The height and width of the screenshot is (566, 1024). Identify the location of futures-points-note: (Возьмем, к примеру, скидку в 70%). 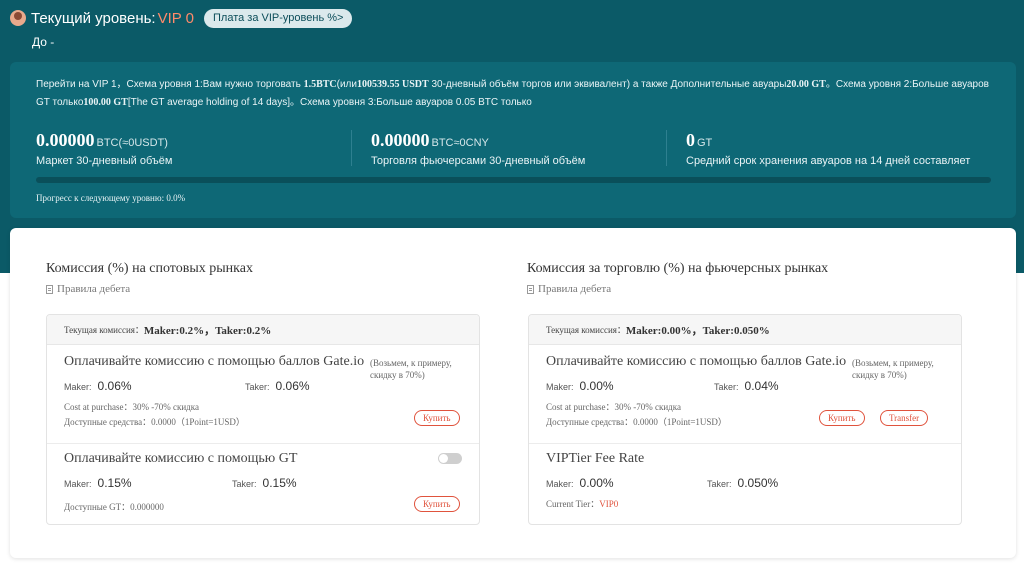
(893, 369).